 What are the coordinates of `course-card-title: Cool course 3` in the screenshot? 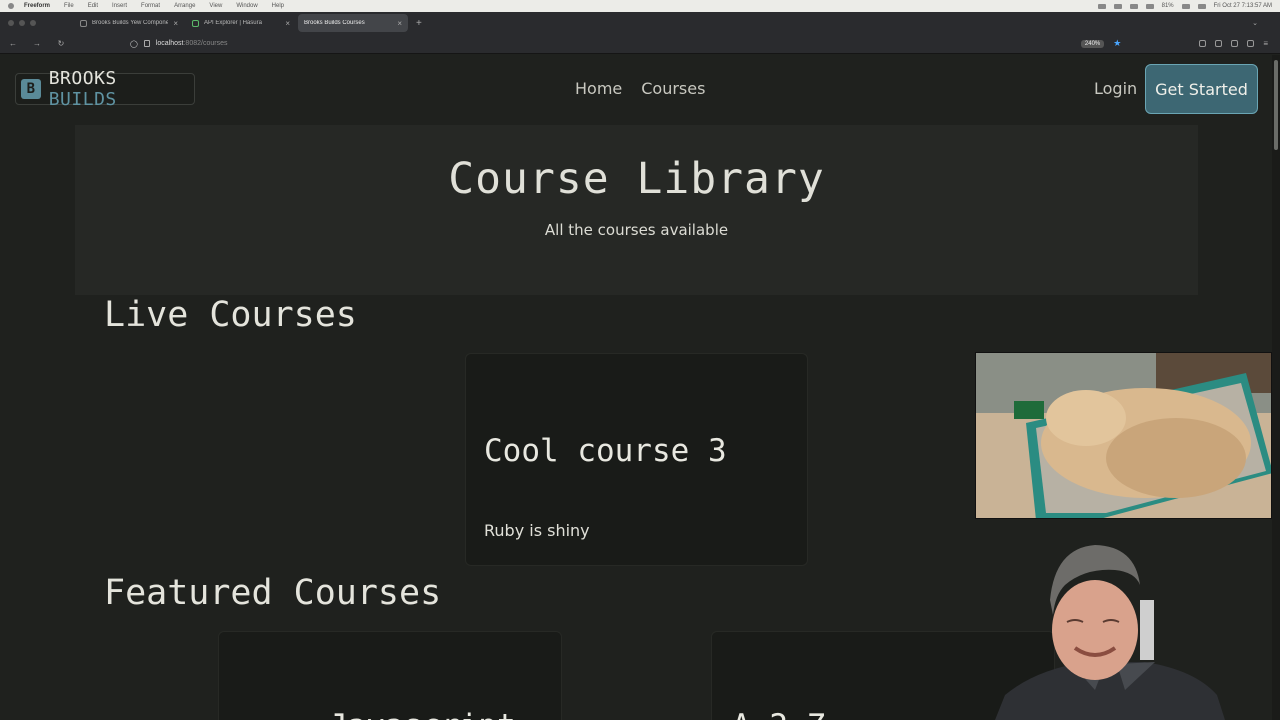 It's located at (605, 451).